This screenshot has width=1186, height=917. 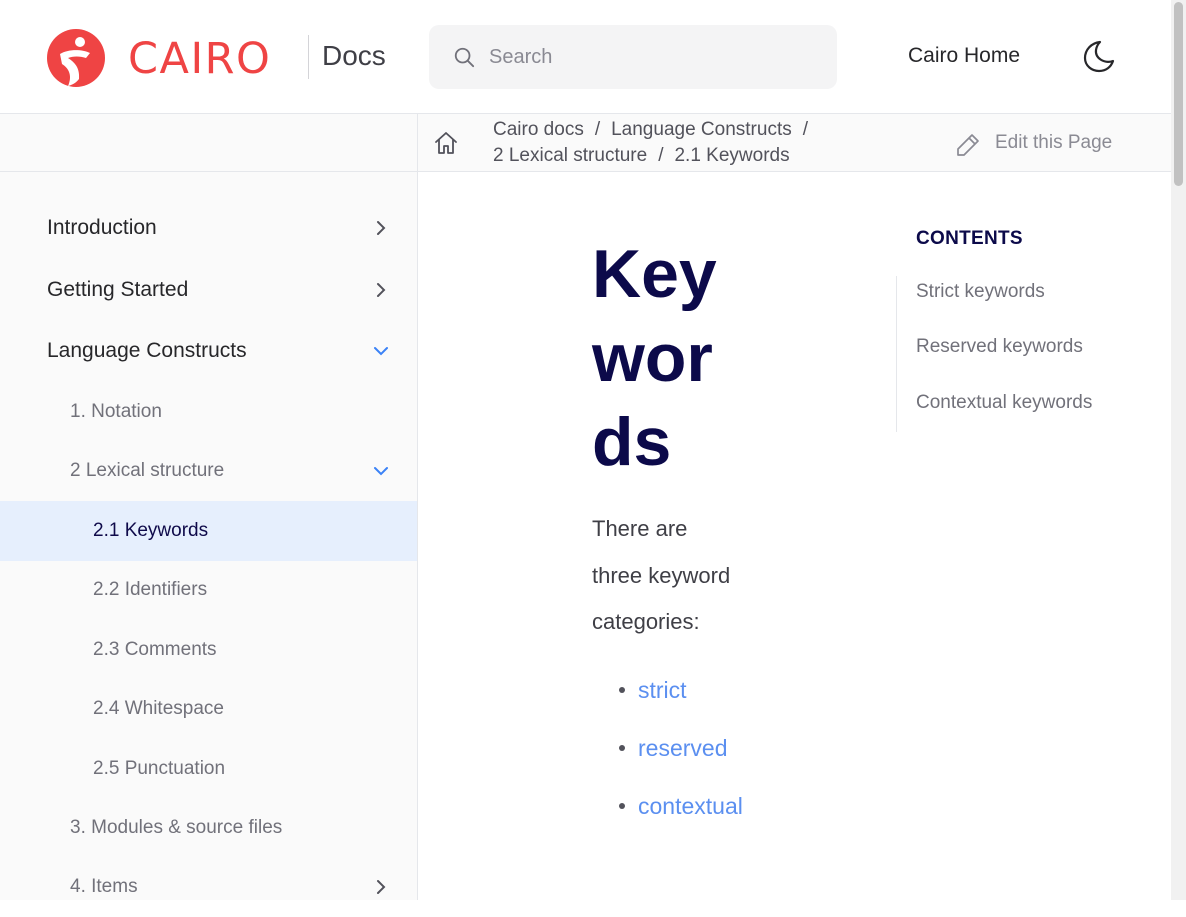 I want to click on sidebar-item-label: 2.3 Comments, so click(x=155, y=649).